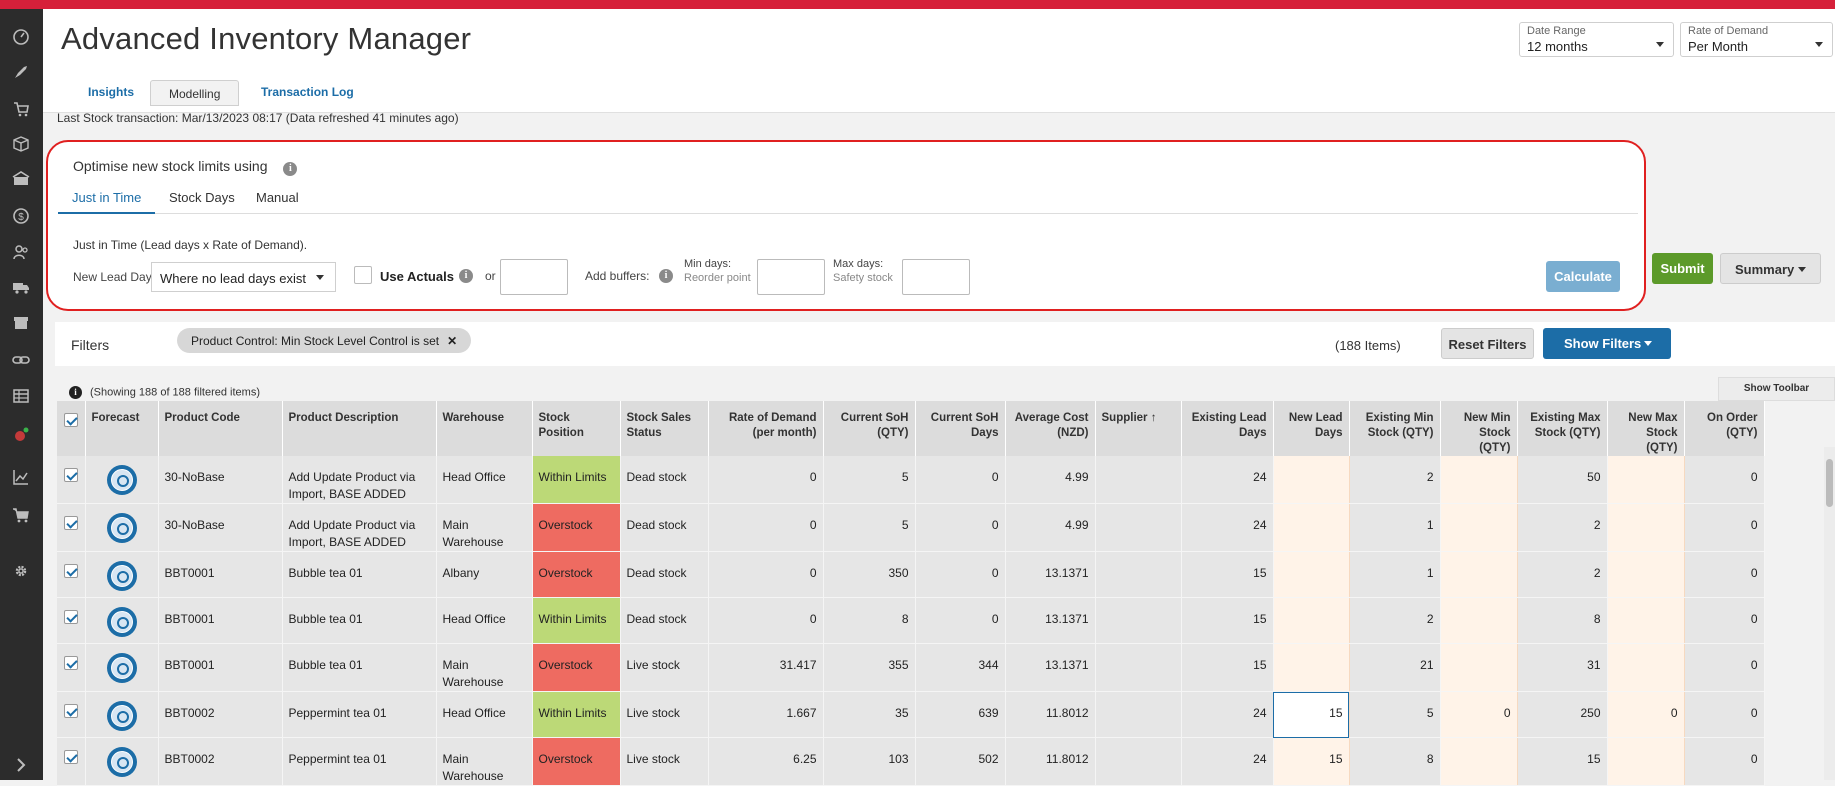 The image size is (1835, 786). Describe the element at coordinates (111, 92) in the screenshot. I see `tab-insights: Insights` at that location.